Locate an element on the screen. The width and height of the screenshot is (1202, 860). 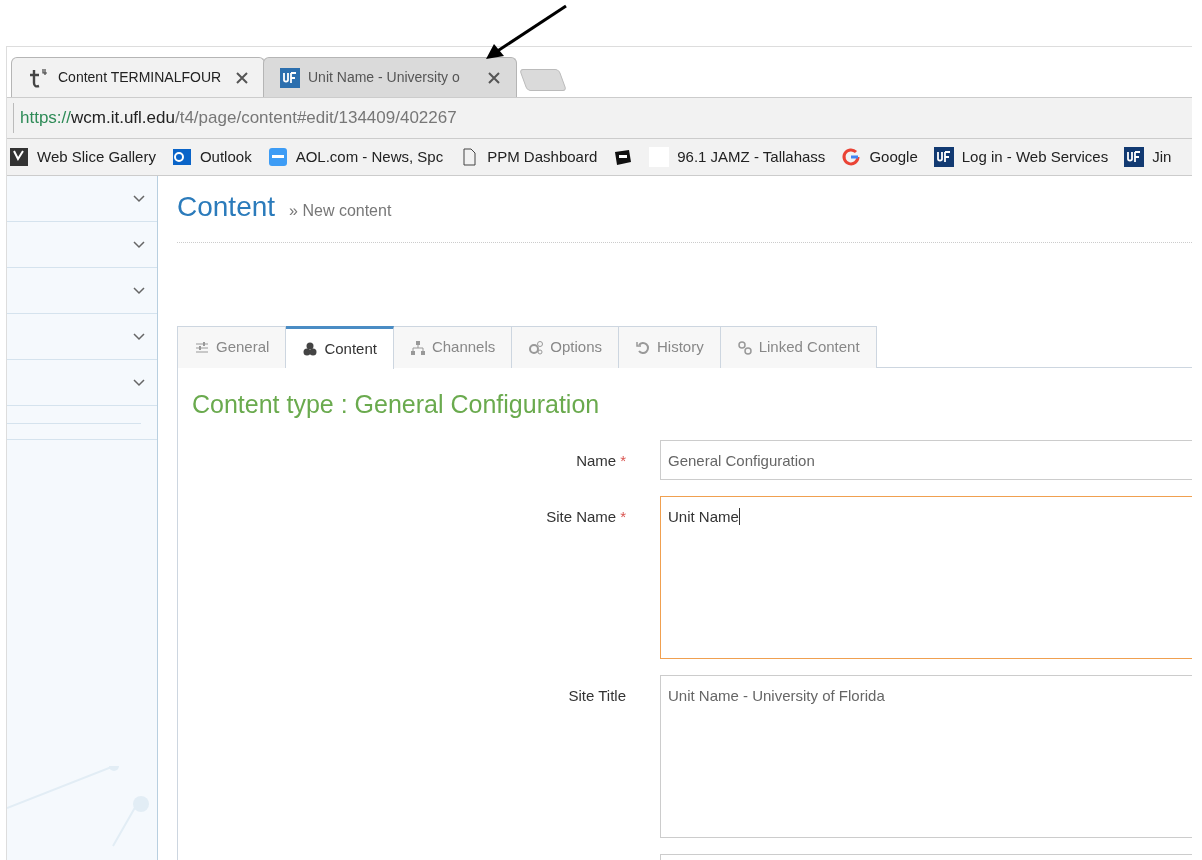
history-icon is located at coordinates (643, 347).